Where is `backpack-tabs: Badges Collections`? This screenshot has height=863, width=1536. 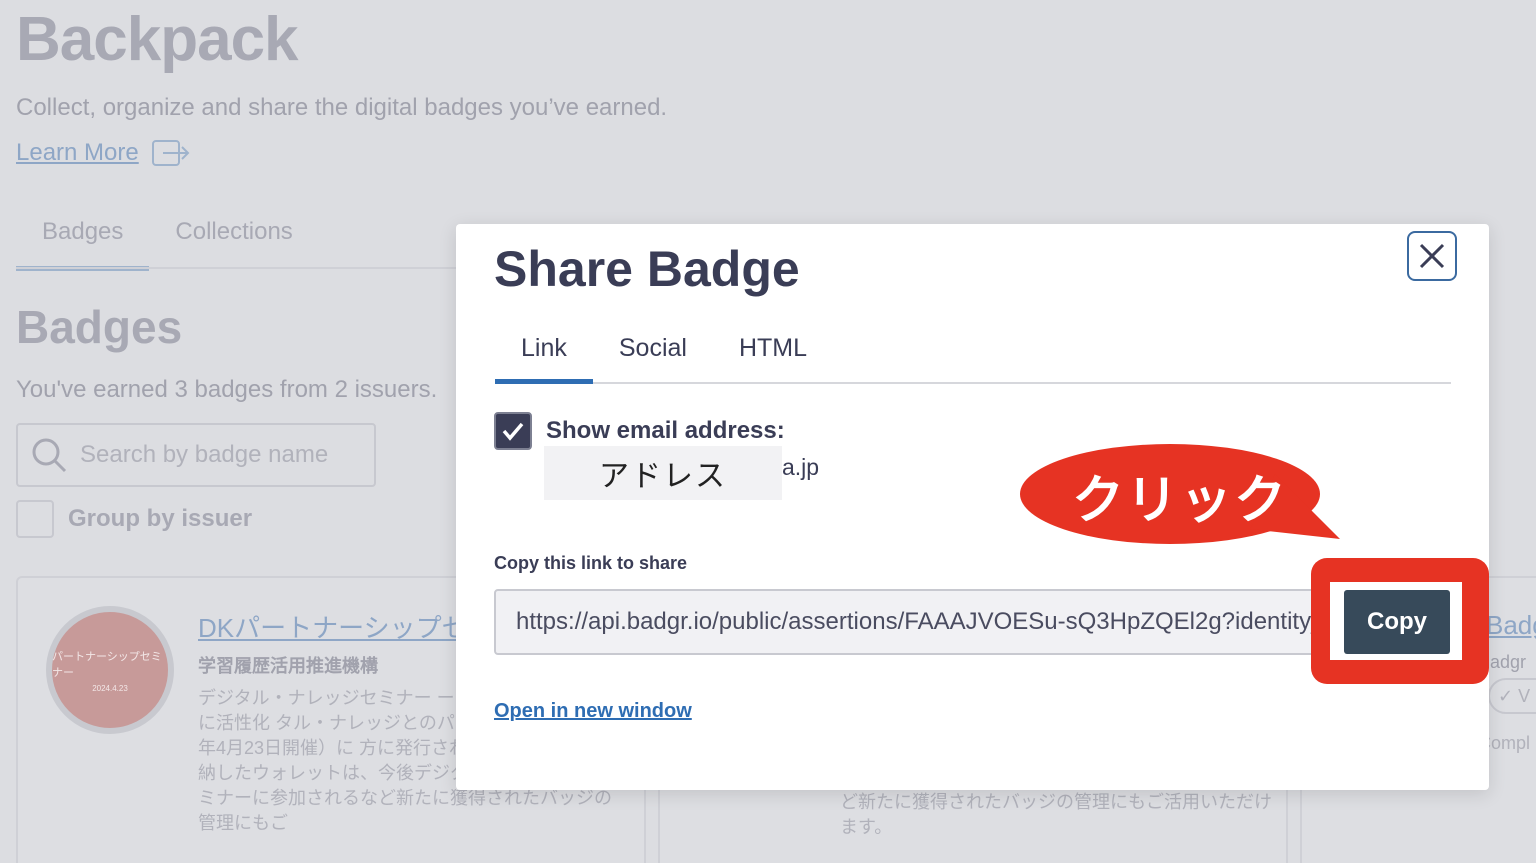 backpack-tabs: Badges Collections is located at coordinates (167, 243).